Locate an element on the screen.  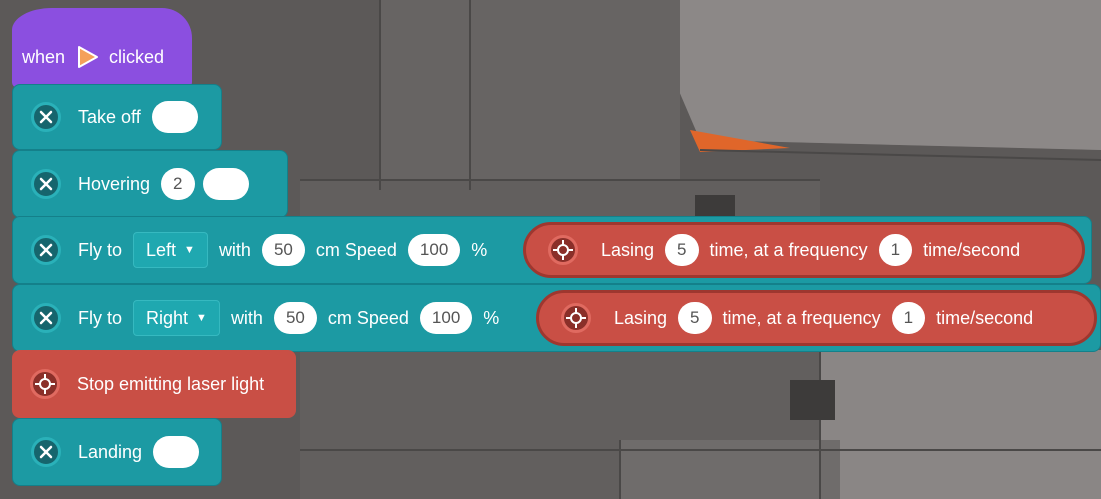
direction-value: Right is located at coordinates (167, 317).